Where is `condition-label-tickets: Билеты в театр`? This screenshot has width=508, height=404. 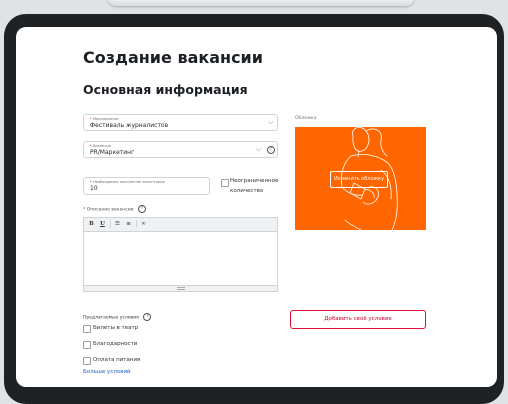 condition-label-tickets: Билеты в театр is located at coordinates (116, 328).